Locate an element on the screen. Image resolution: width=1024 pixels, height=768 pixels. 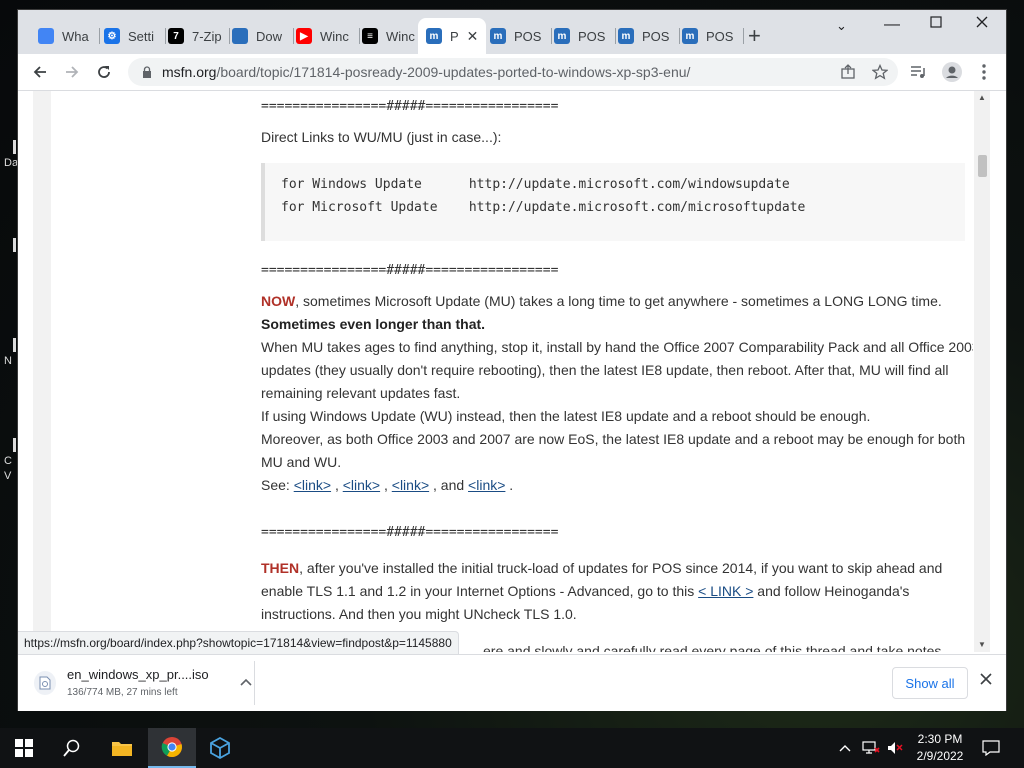
close-window-button is located at coordinates (982, 24).